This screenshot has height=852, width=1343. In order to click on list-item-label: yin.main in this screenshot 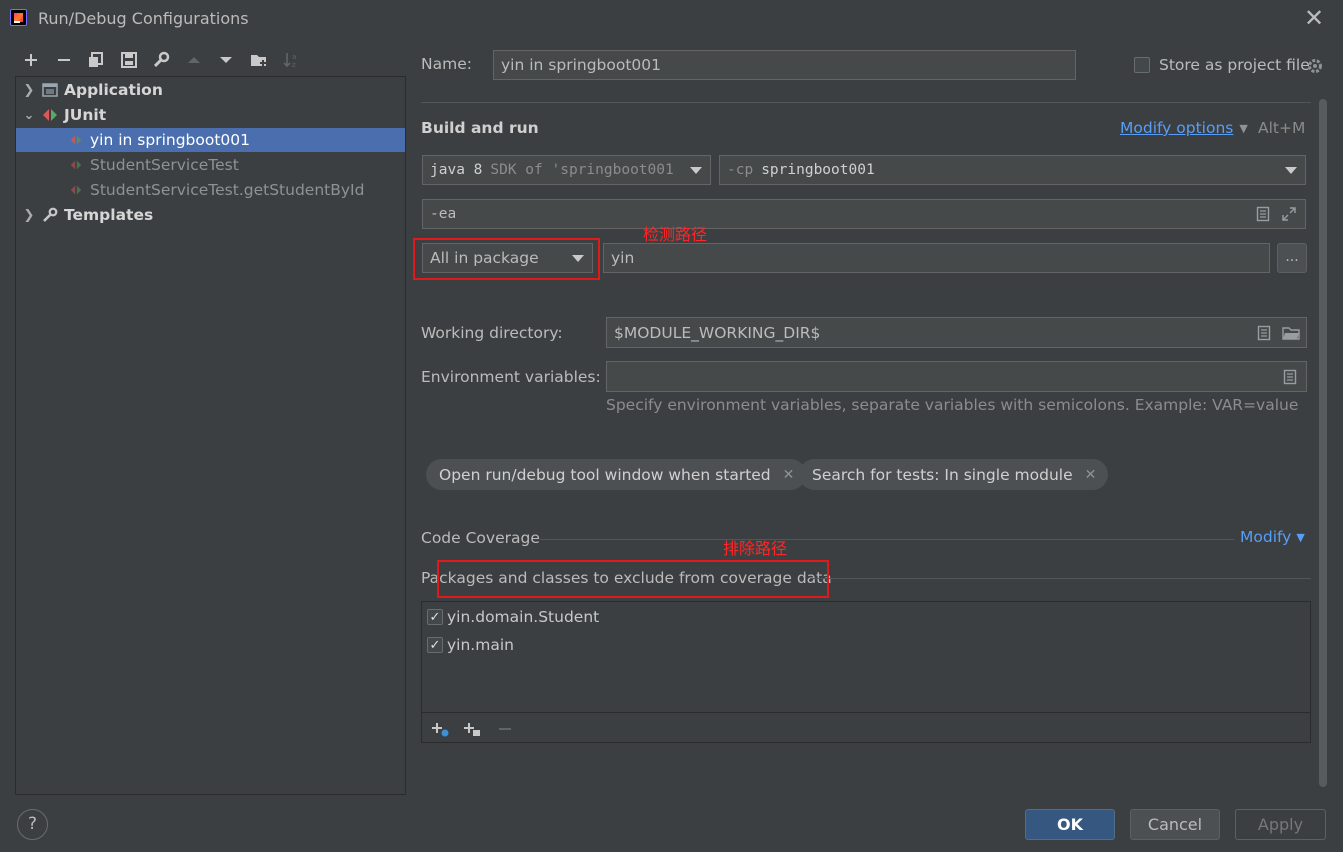, I will do `click(480, 645)`.